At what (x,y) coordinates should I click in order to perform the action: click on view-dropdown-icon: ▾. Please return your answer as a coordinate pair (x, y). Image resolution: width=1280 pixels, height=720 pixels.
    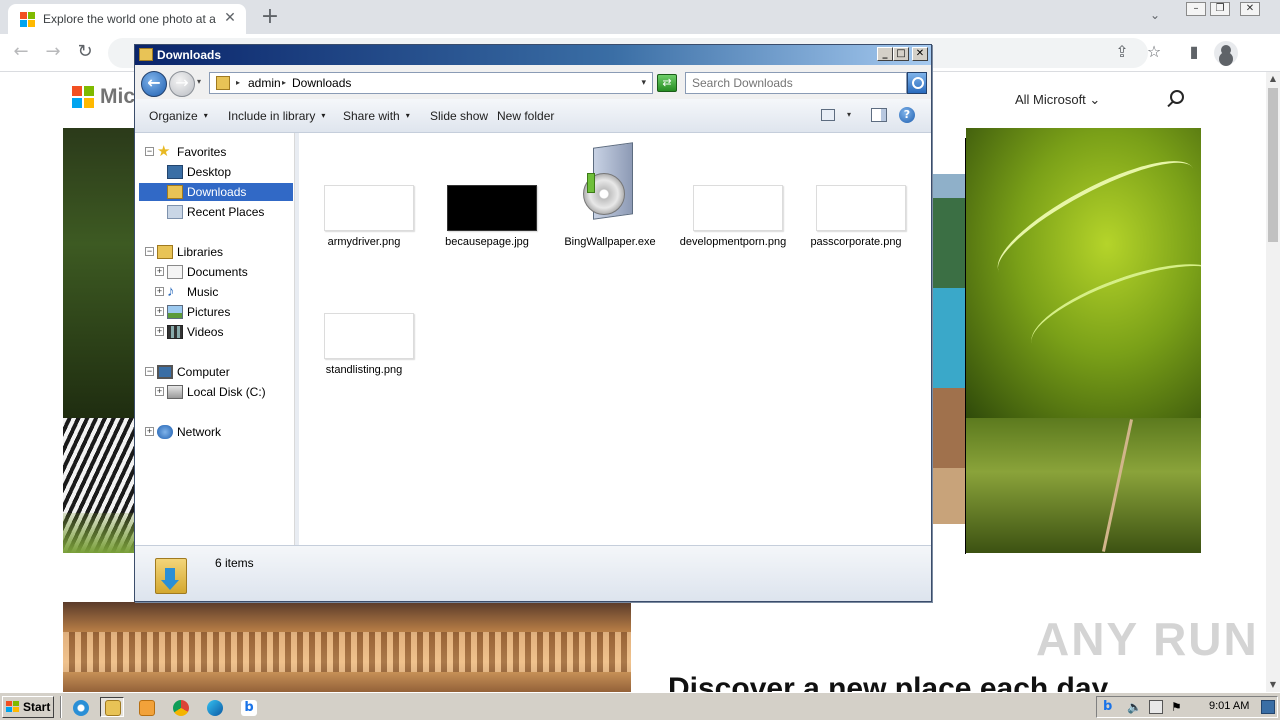
    Looking at the image, I should click on (849, 114).